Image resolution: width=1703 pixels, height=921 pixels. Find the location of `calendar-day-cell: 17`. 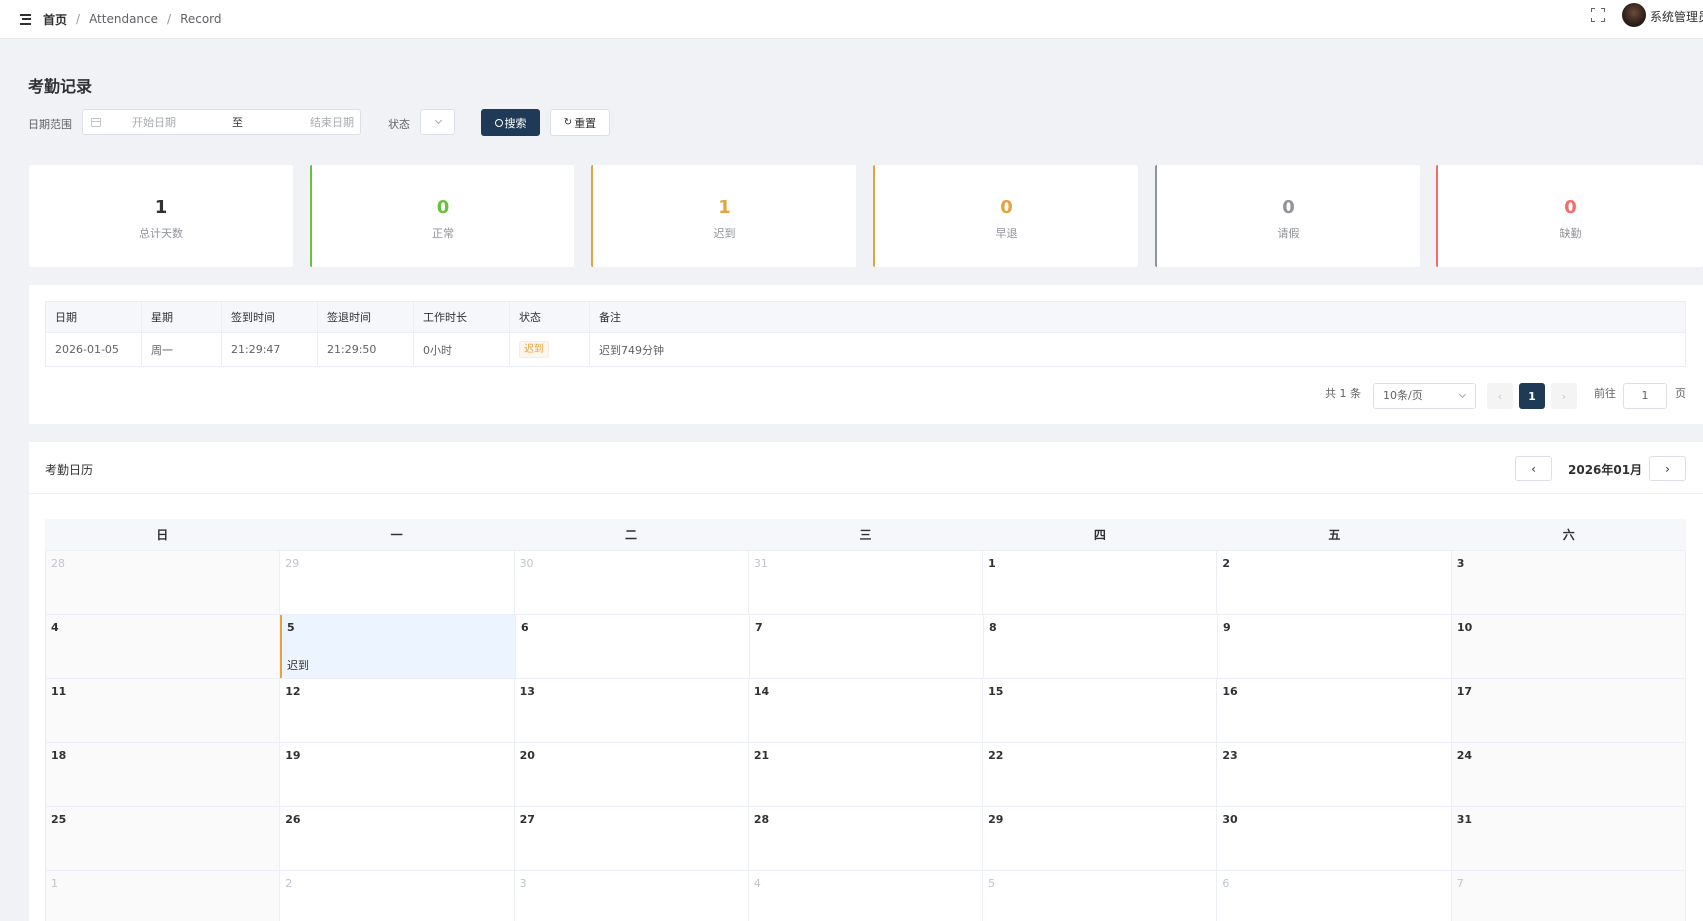

calendar-day-cell: 17 is located at coordinates (1568, 710).